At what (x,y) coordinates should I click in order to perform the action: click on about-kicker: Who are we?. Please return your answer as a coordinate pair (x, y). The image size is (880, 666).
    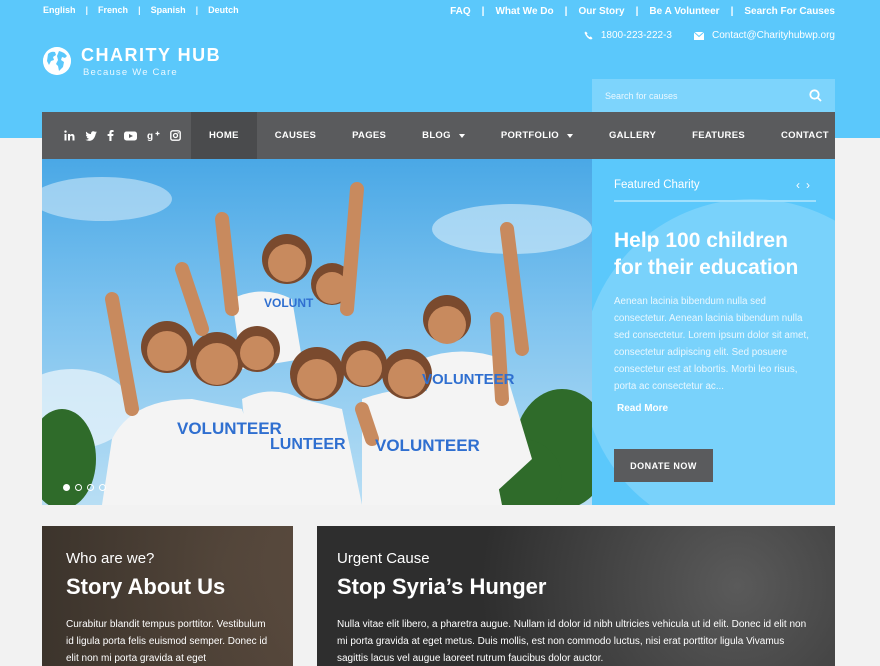
    Looking at the image, I should click on (110, 558).